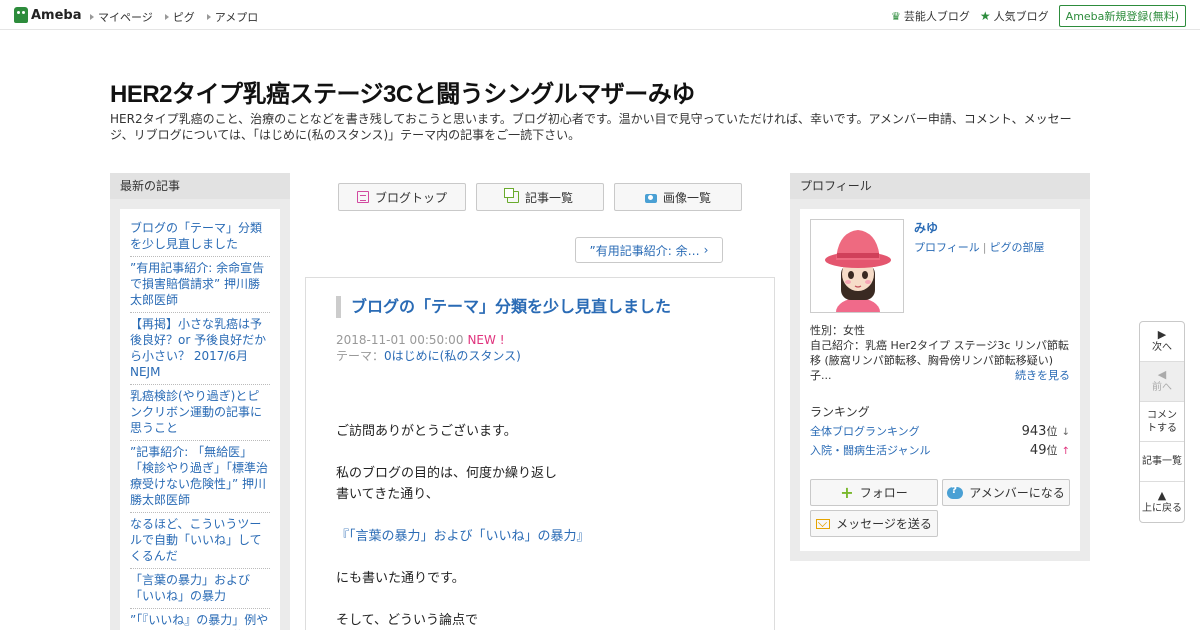  What do you see at coordinates (930, 16) in the screenshot?
I see `celeb-blog-link: ♛ 芸能人ブログ` at bounding box center [930, 16].